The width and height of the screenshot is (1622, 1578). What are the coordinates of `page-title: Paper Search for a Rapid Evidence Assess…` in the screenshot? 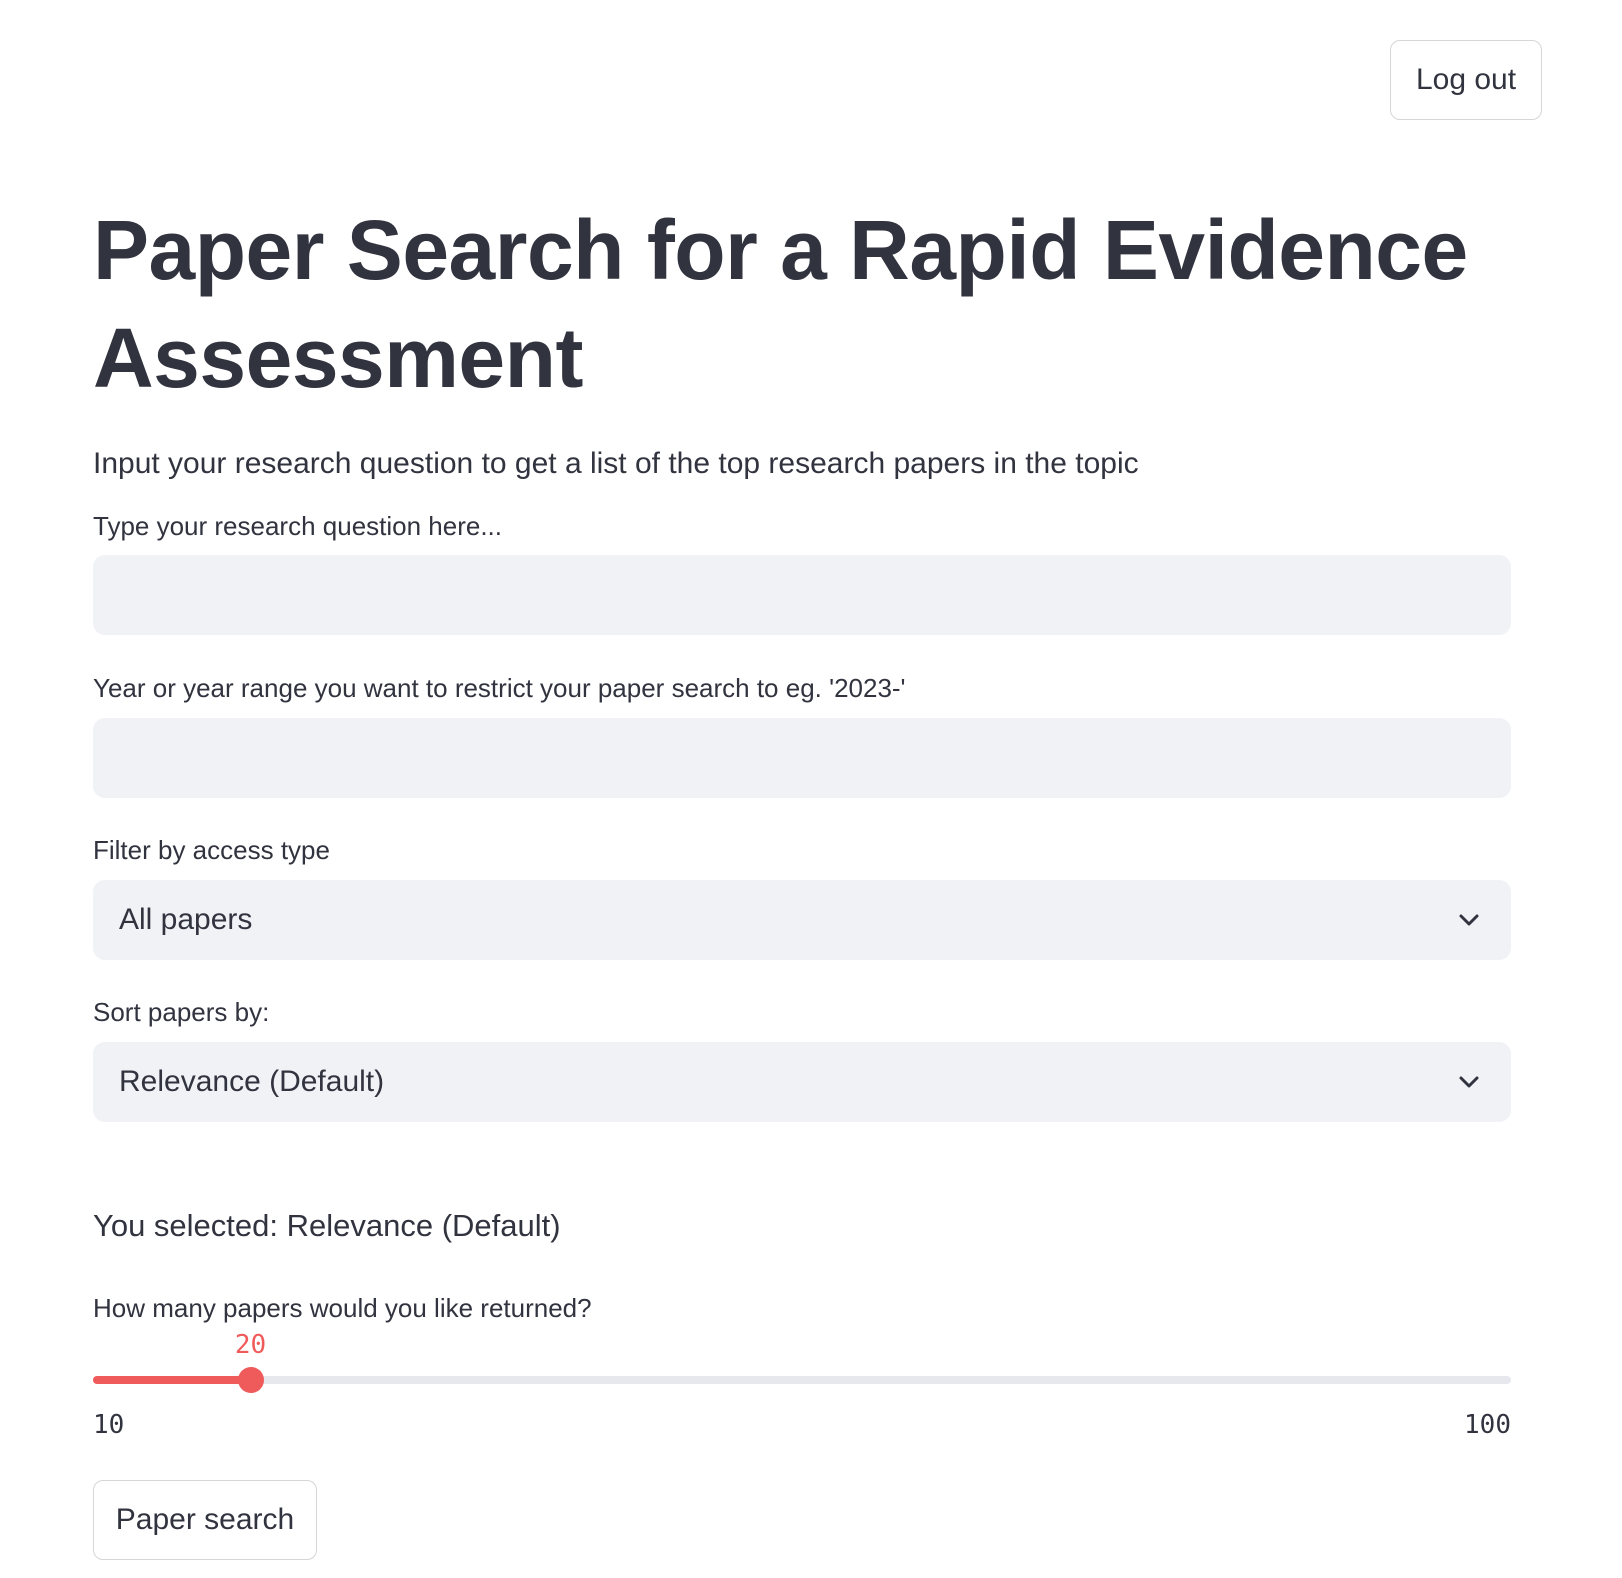 It's located at (780, 304).